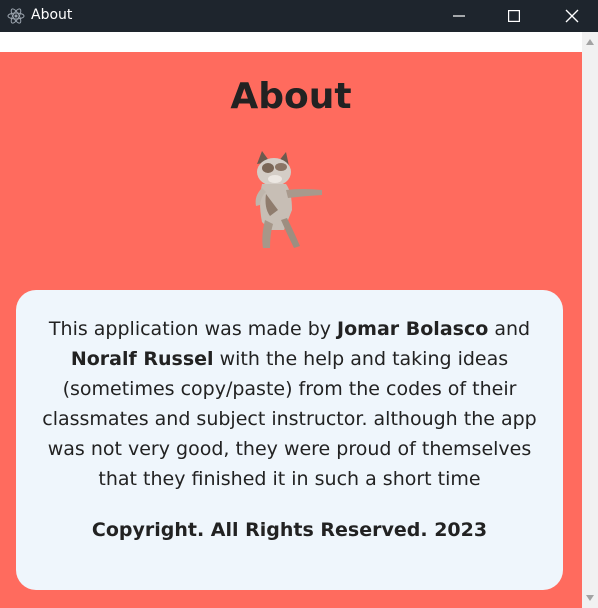  What do you see at coordinates (288, 199) in the screenshot?
I see `dancing-cat-image` at bounding box center [288, 199].